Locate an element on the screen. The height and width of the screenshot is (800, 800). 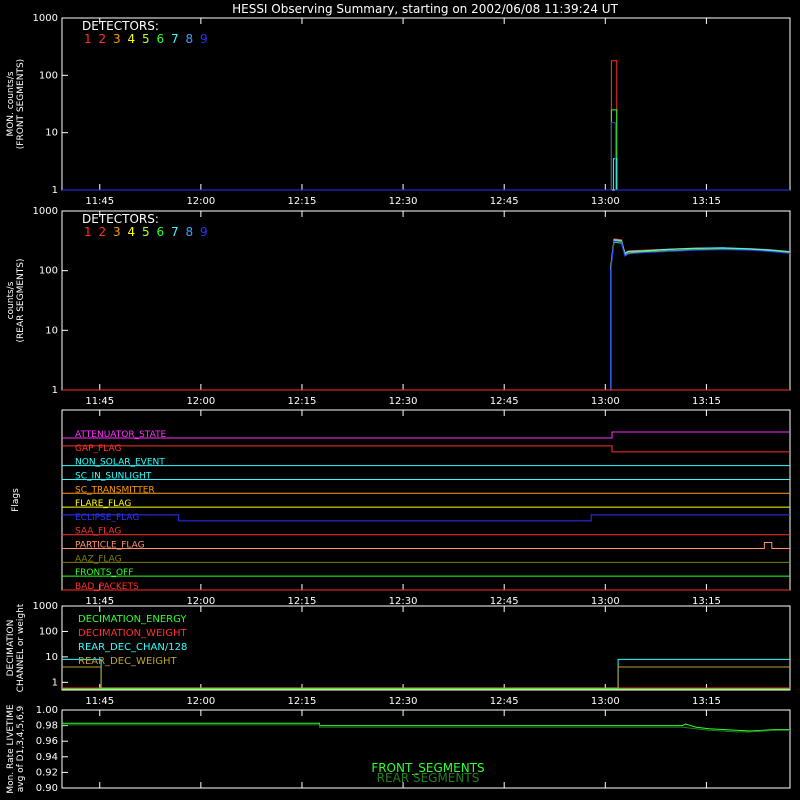
front-xtick-label: 12:45 is located at coordinates (504, 201).